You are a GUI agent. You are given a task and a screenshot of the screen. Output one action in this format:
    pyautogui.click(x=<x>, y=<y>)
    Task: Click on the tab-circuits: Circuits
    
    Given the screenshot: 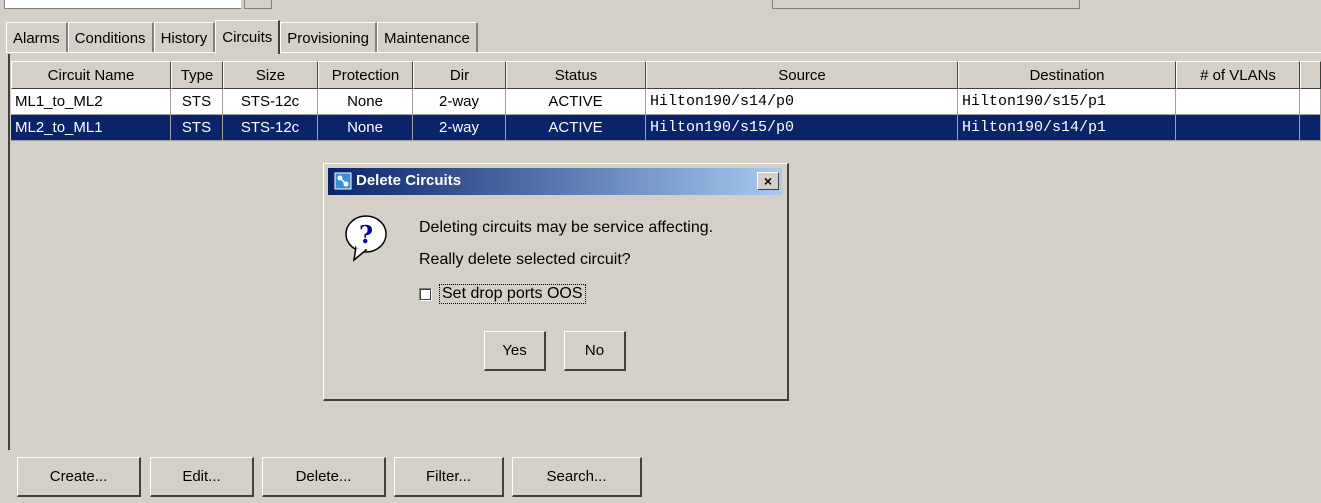 What is the action you would take?
    pyautogui.click(x=248, y=37)
    